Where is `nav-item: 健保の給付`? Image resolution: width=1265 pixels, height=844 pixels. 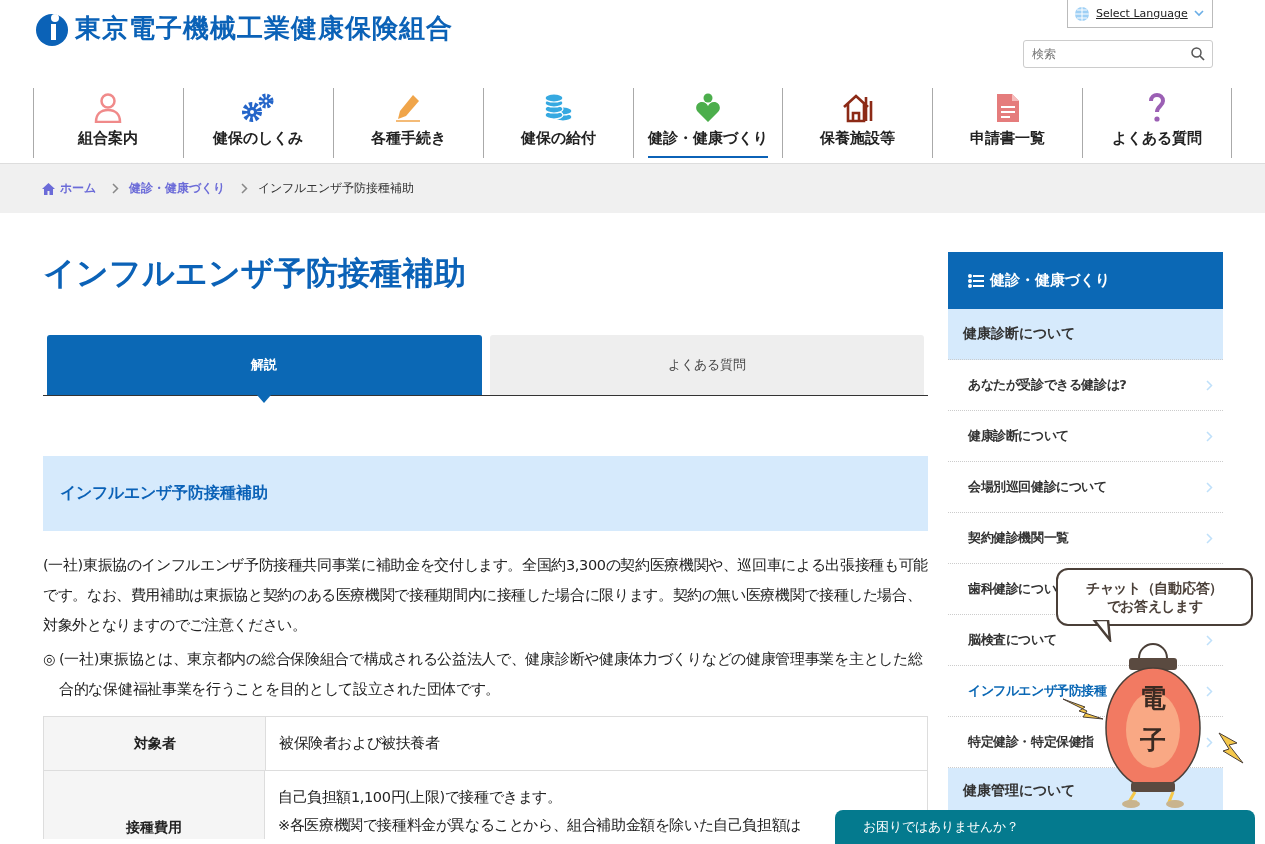 nav-item: 健保の給付 is located at coordinates (557, 123).